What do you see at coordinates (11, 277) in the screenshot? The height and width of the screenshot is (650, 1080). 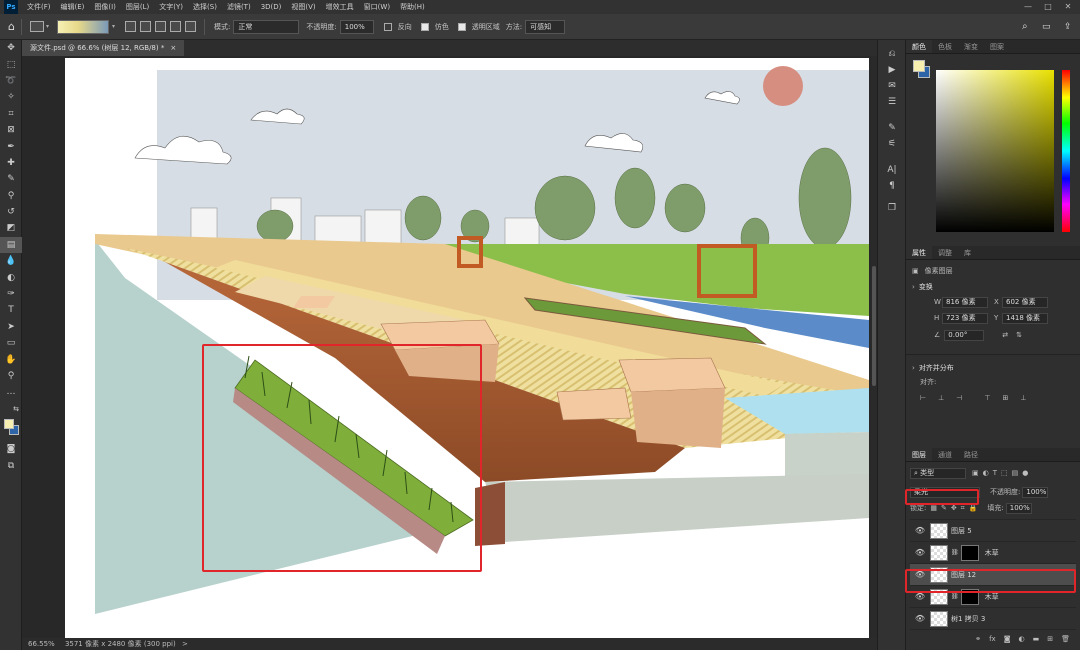 I see `dodge-tool-icon: ◐` at bounding box center [11, 277].